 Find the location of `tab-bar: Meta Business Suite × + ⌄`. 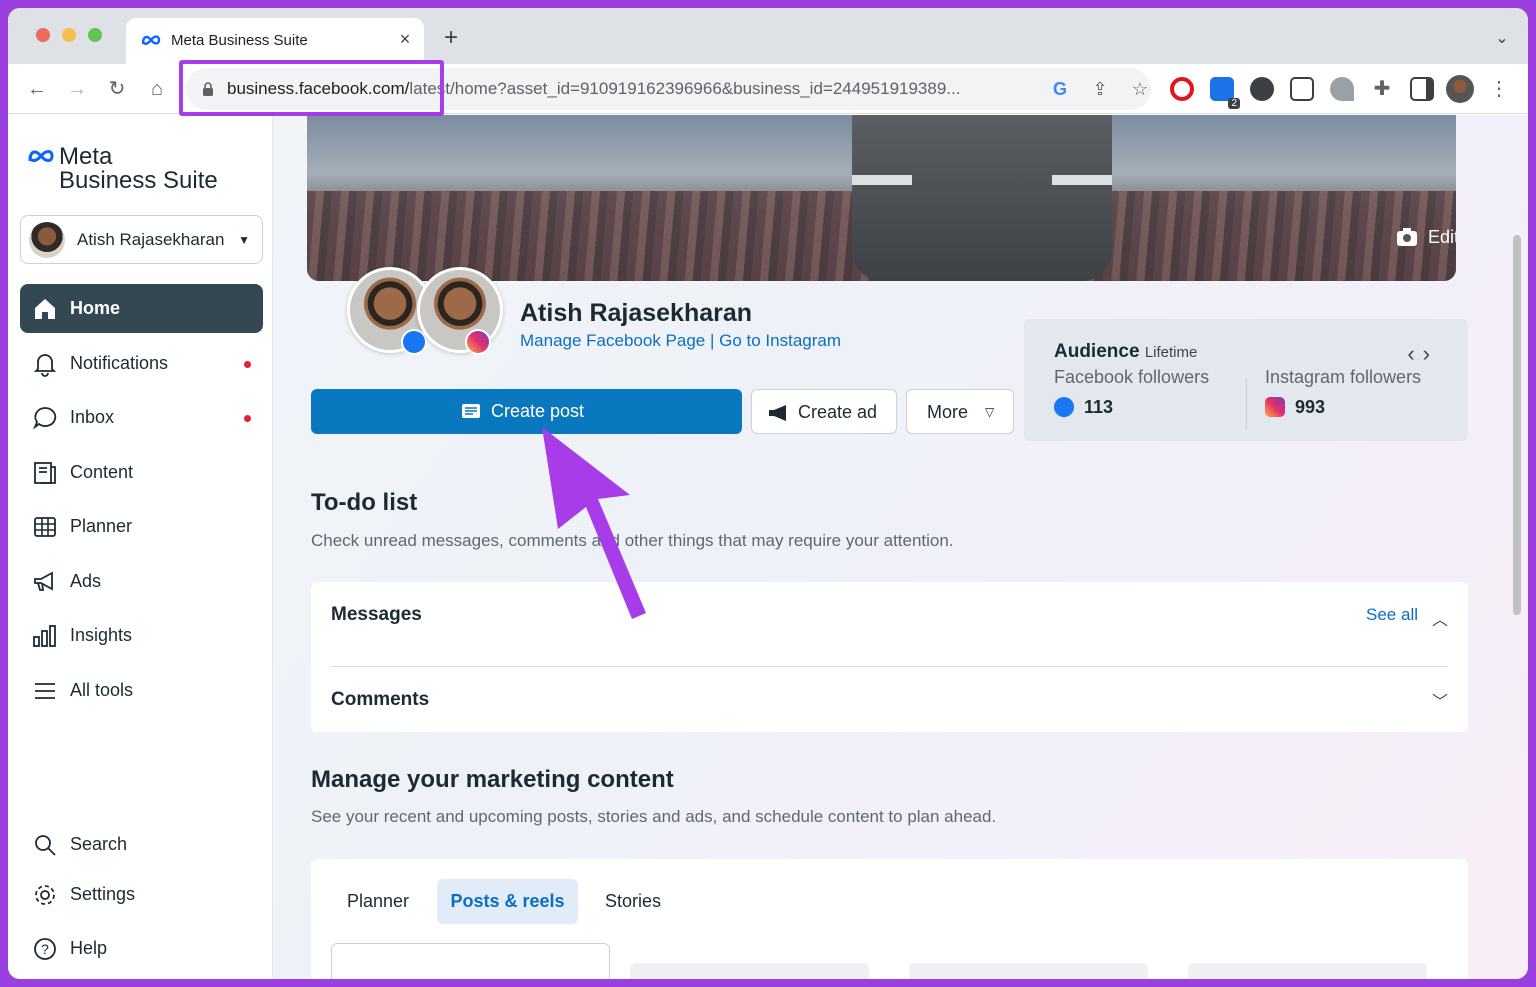

tab-bar: Meta Business Suite × + ⌄ is located at coordinates (768, 36).